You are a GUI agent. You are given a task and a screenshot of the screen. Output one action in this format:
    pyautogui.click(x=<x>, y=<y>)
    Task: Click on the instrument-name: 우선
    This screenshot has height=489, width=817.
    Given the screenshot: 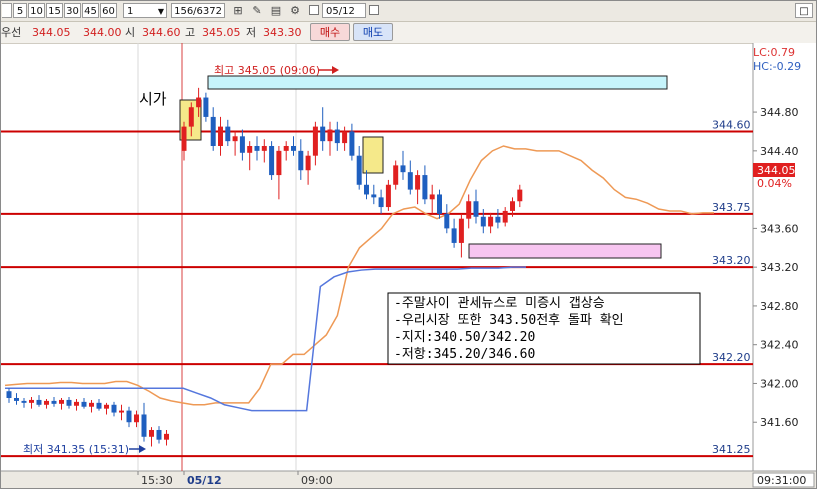 What is the action you would take?
    pyautogui.click(x=11, y=32)
    